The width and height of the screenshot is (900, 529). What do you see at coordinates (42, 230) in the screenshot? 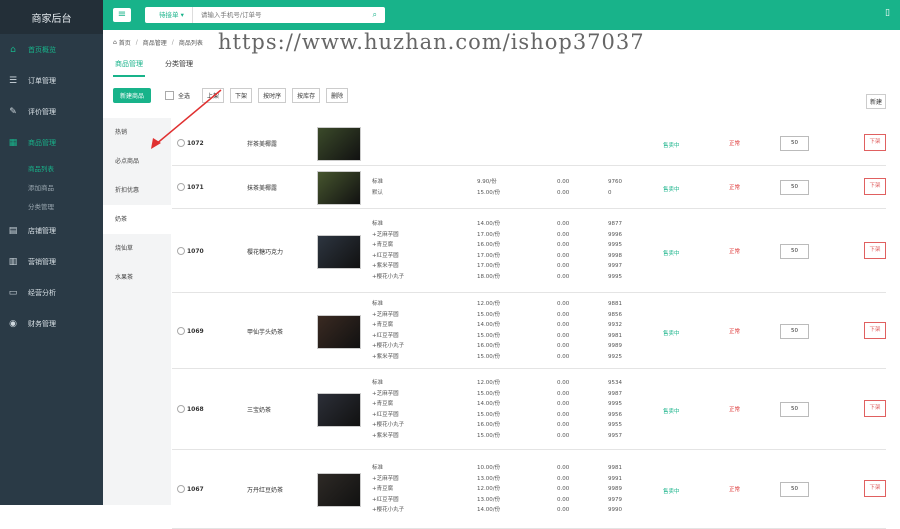
I see `nav-label: 店铺管理` at bounding box center [42, 230].